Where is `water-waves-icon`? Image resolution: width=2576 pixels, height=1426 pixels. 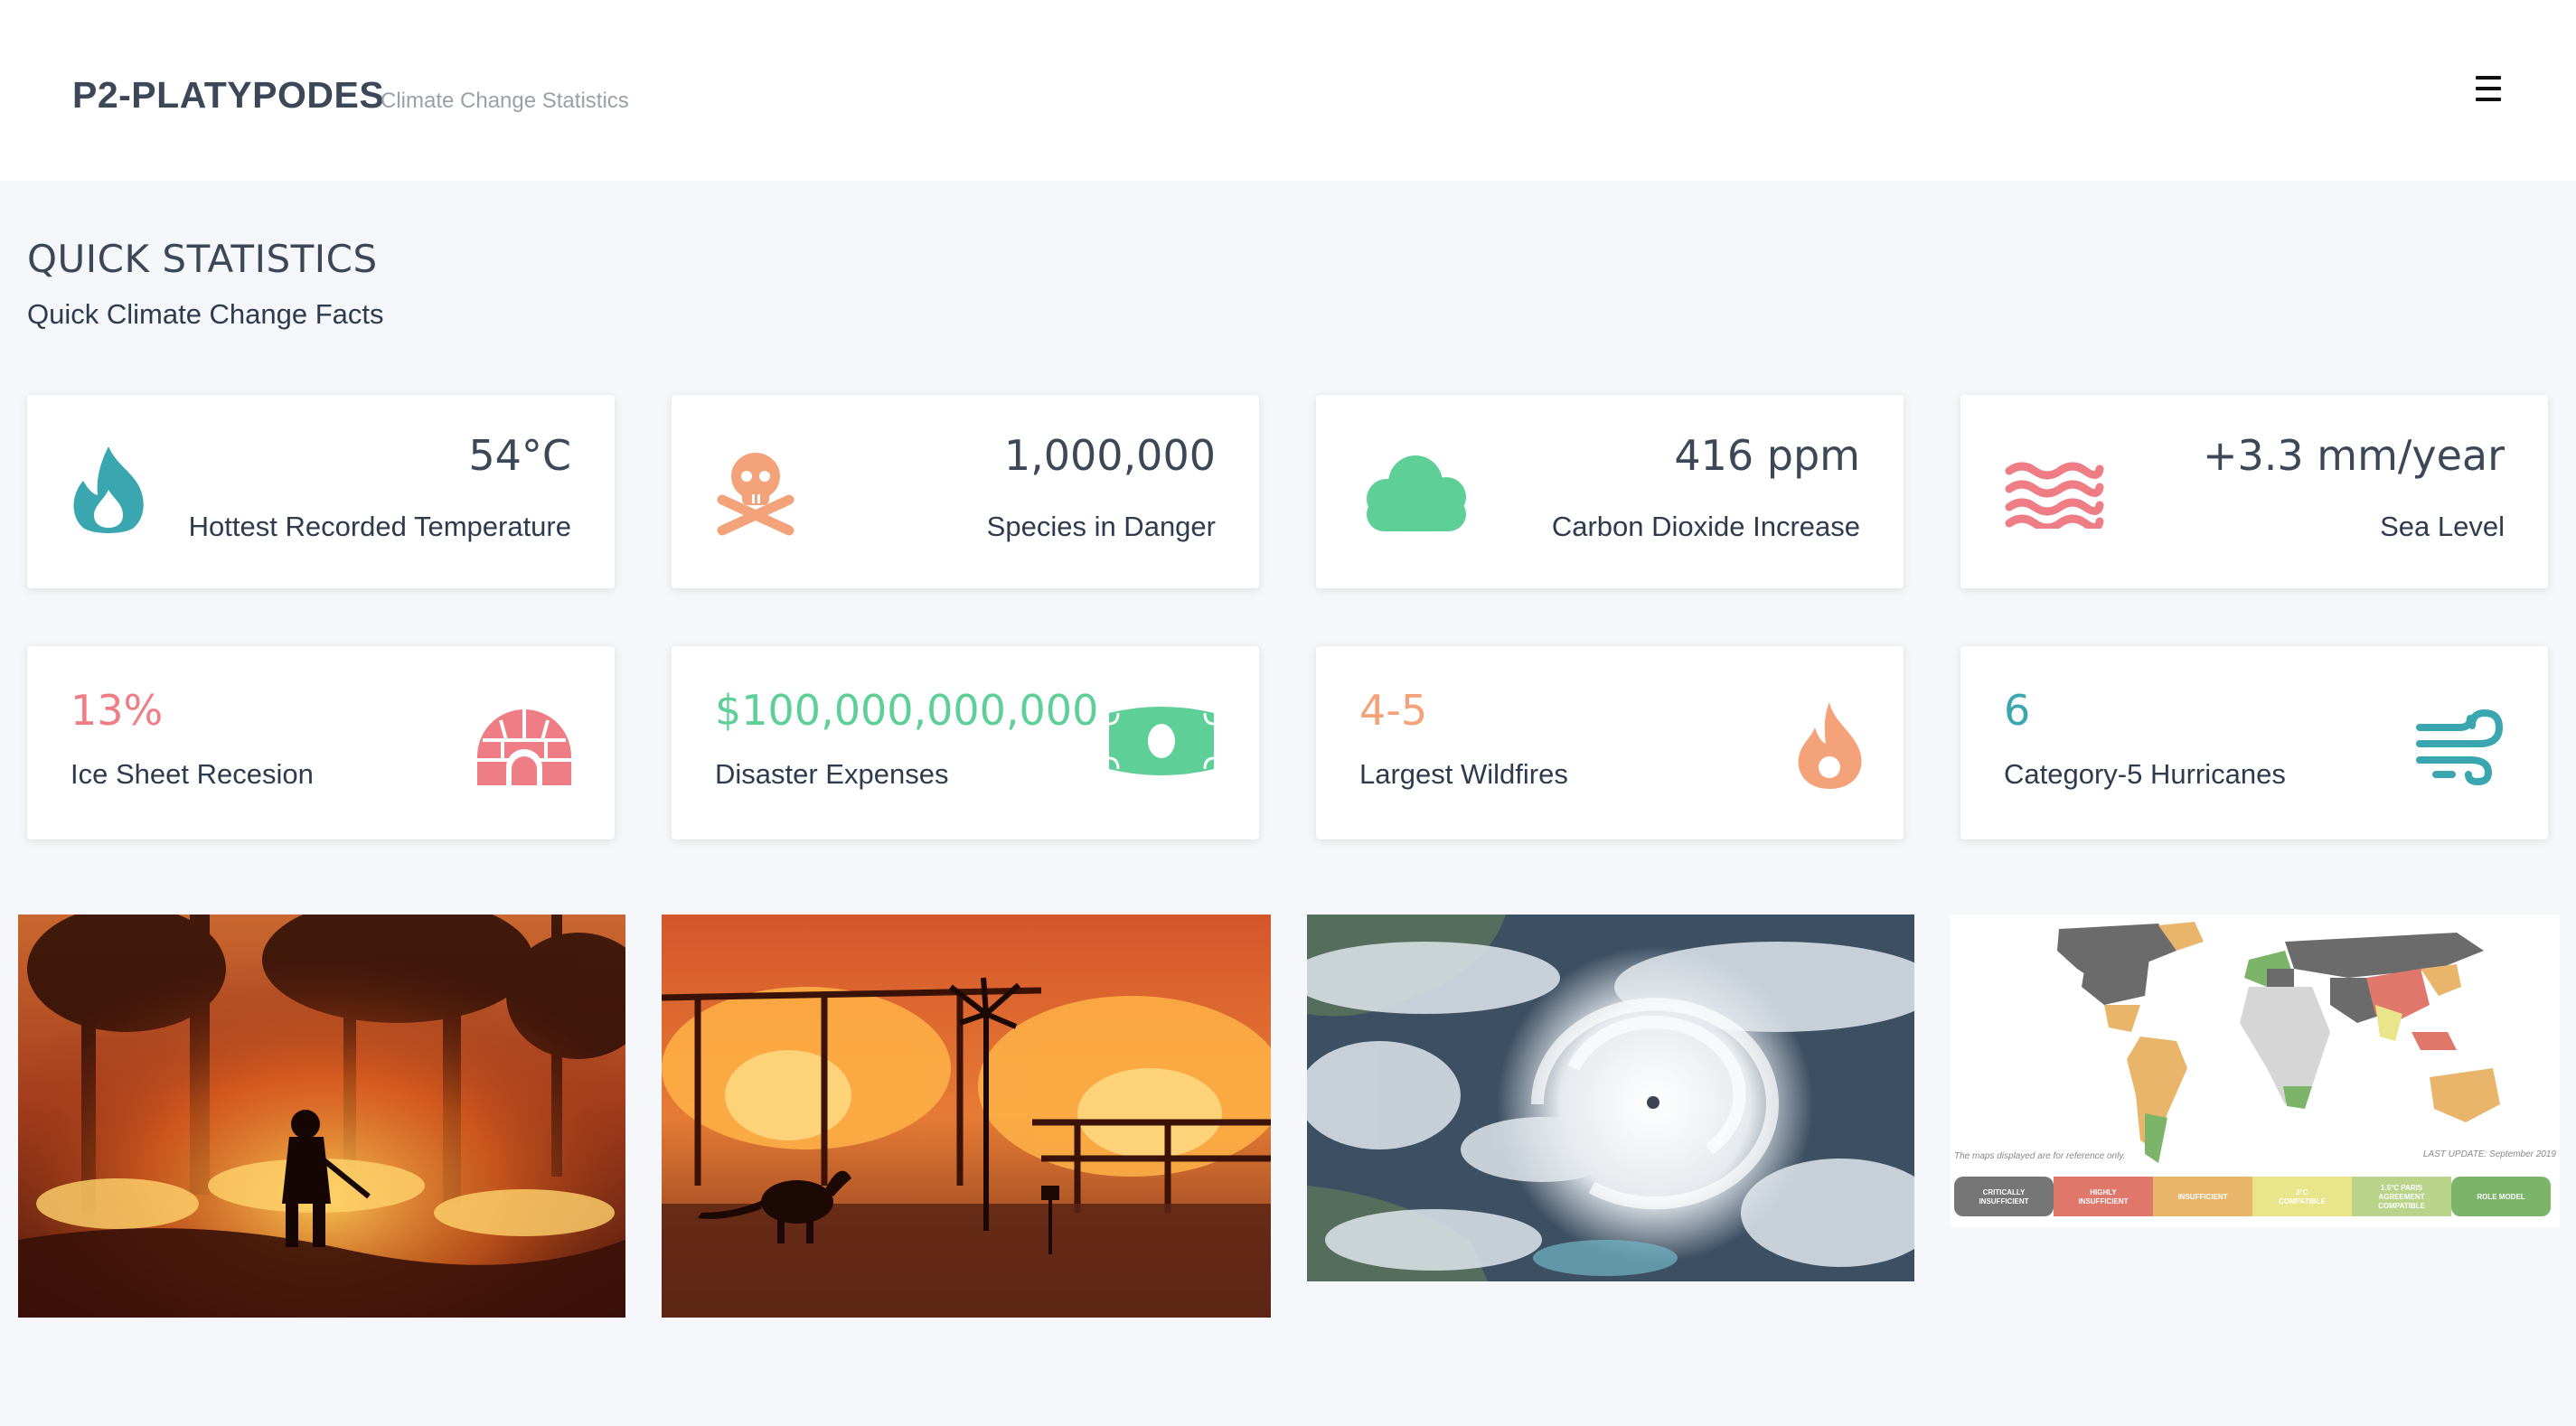
water-waves-icon is located at coordinates (2054, 497).